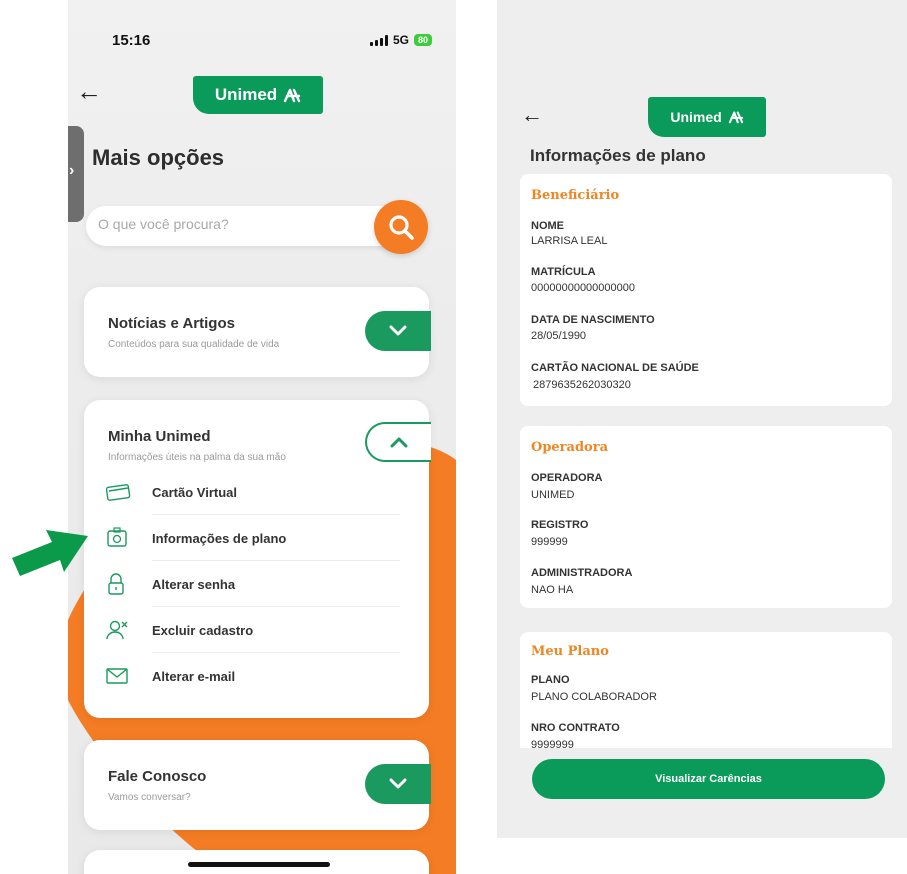  I want to click on menu-item-label: Cartão Virtual, so click(195, 492).